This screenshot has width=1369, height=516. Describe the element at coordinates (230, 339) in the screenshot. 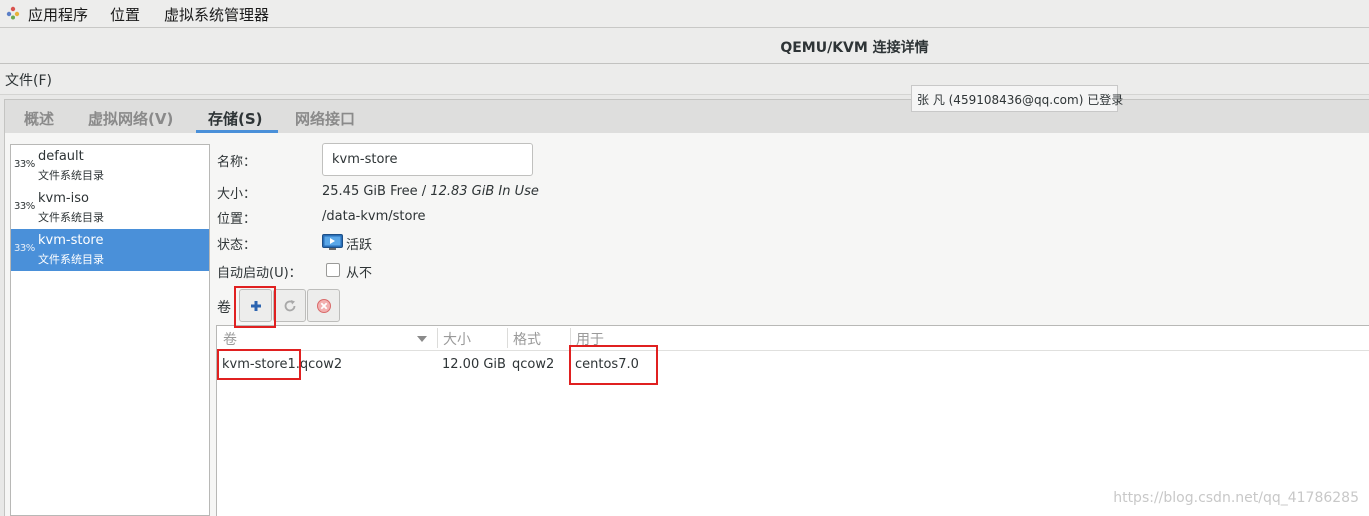

I see `column-header-volume: 卷` at that location.